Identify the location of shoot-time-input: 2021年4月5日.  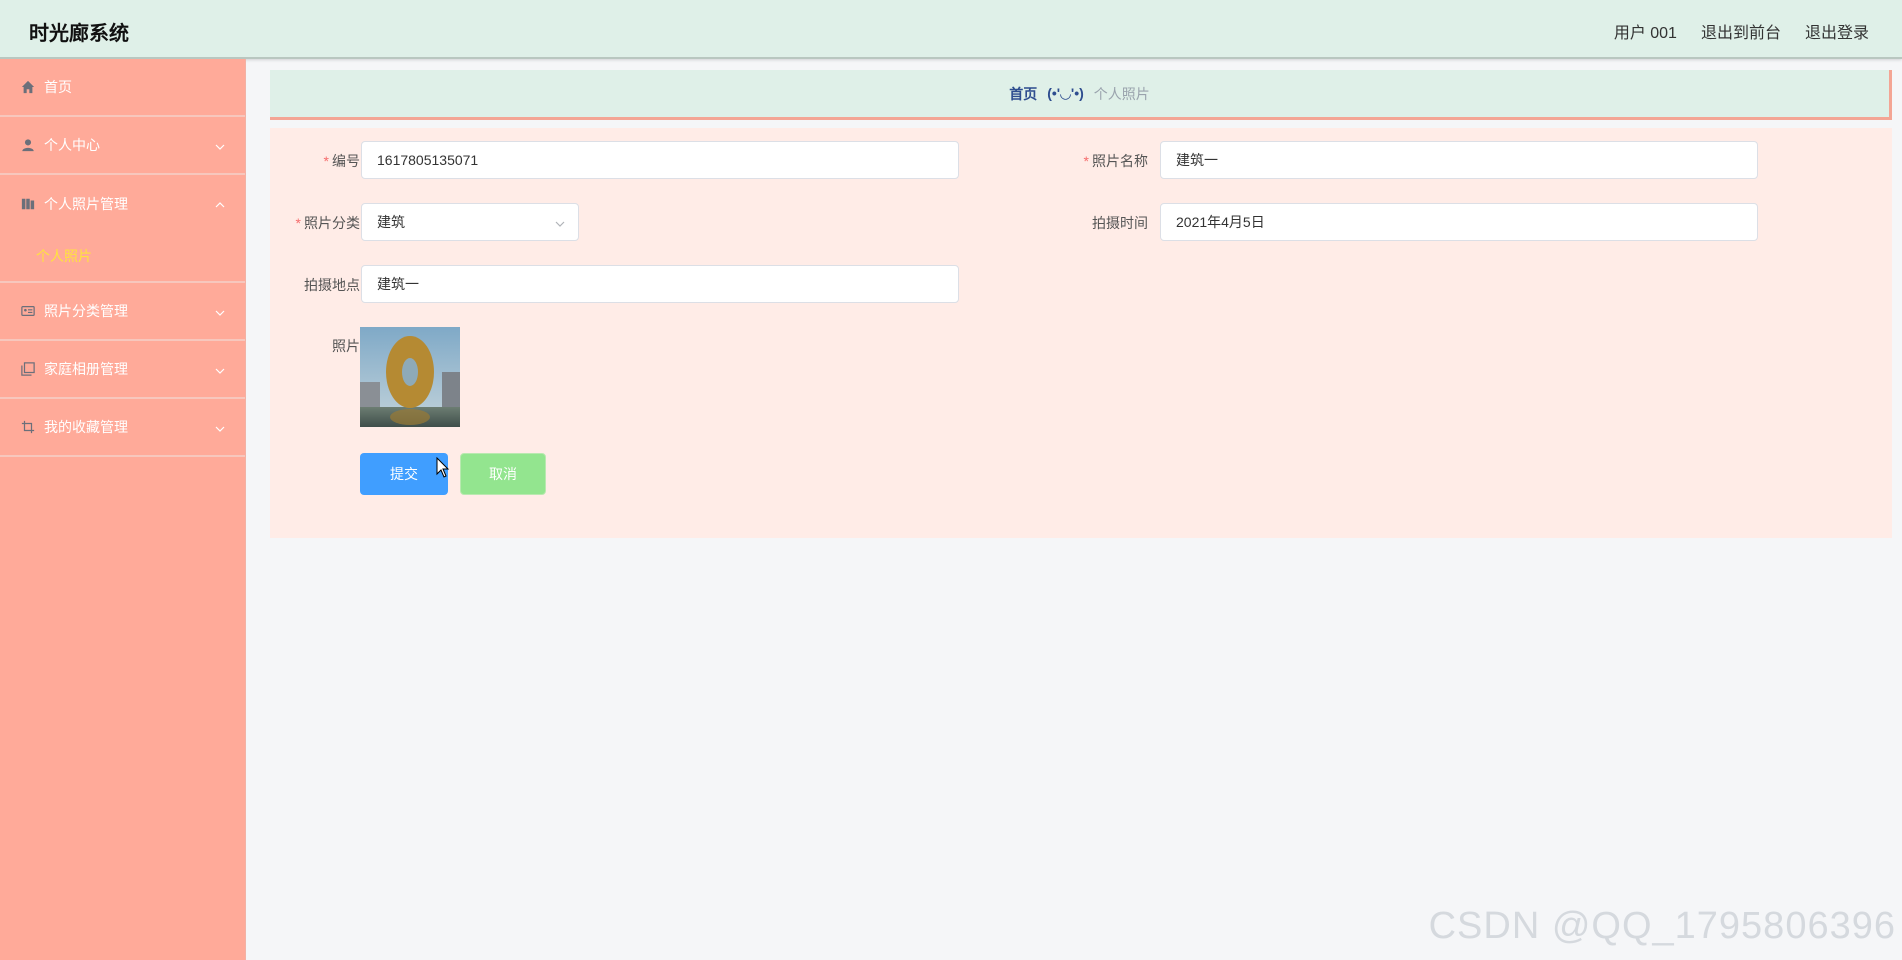
(1459, 222).